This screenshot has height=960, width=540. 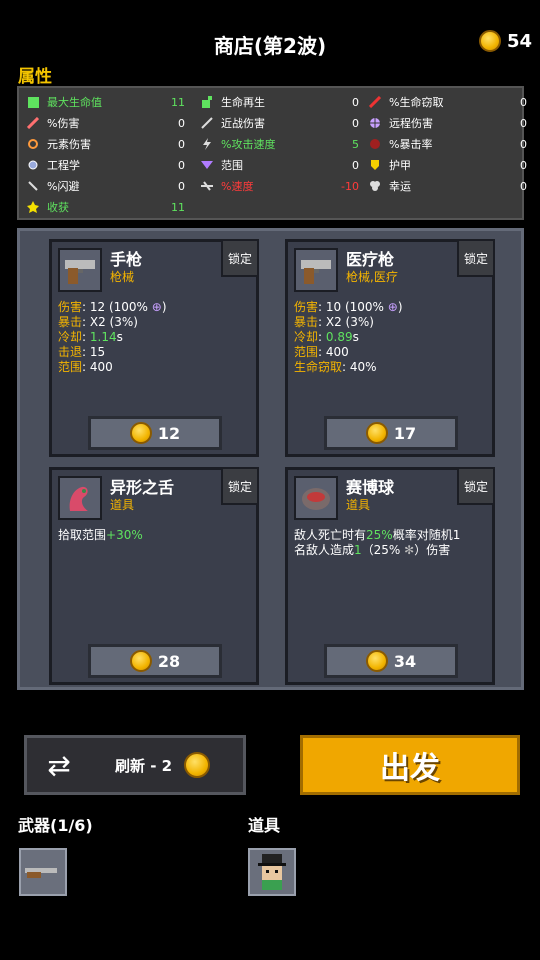 What do you see at coordinates (106, 144) in the screenshot?
I see `stat-elemental: 元素伤害 0` at bounding box center [106, 144].